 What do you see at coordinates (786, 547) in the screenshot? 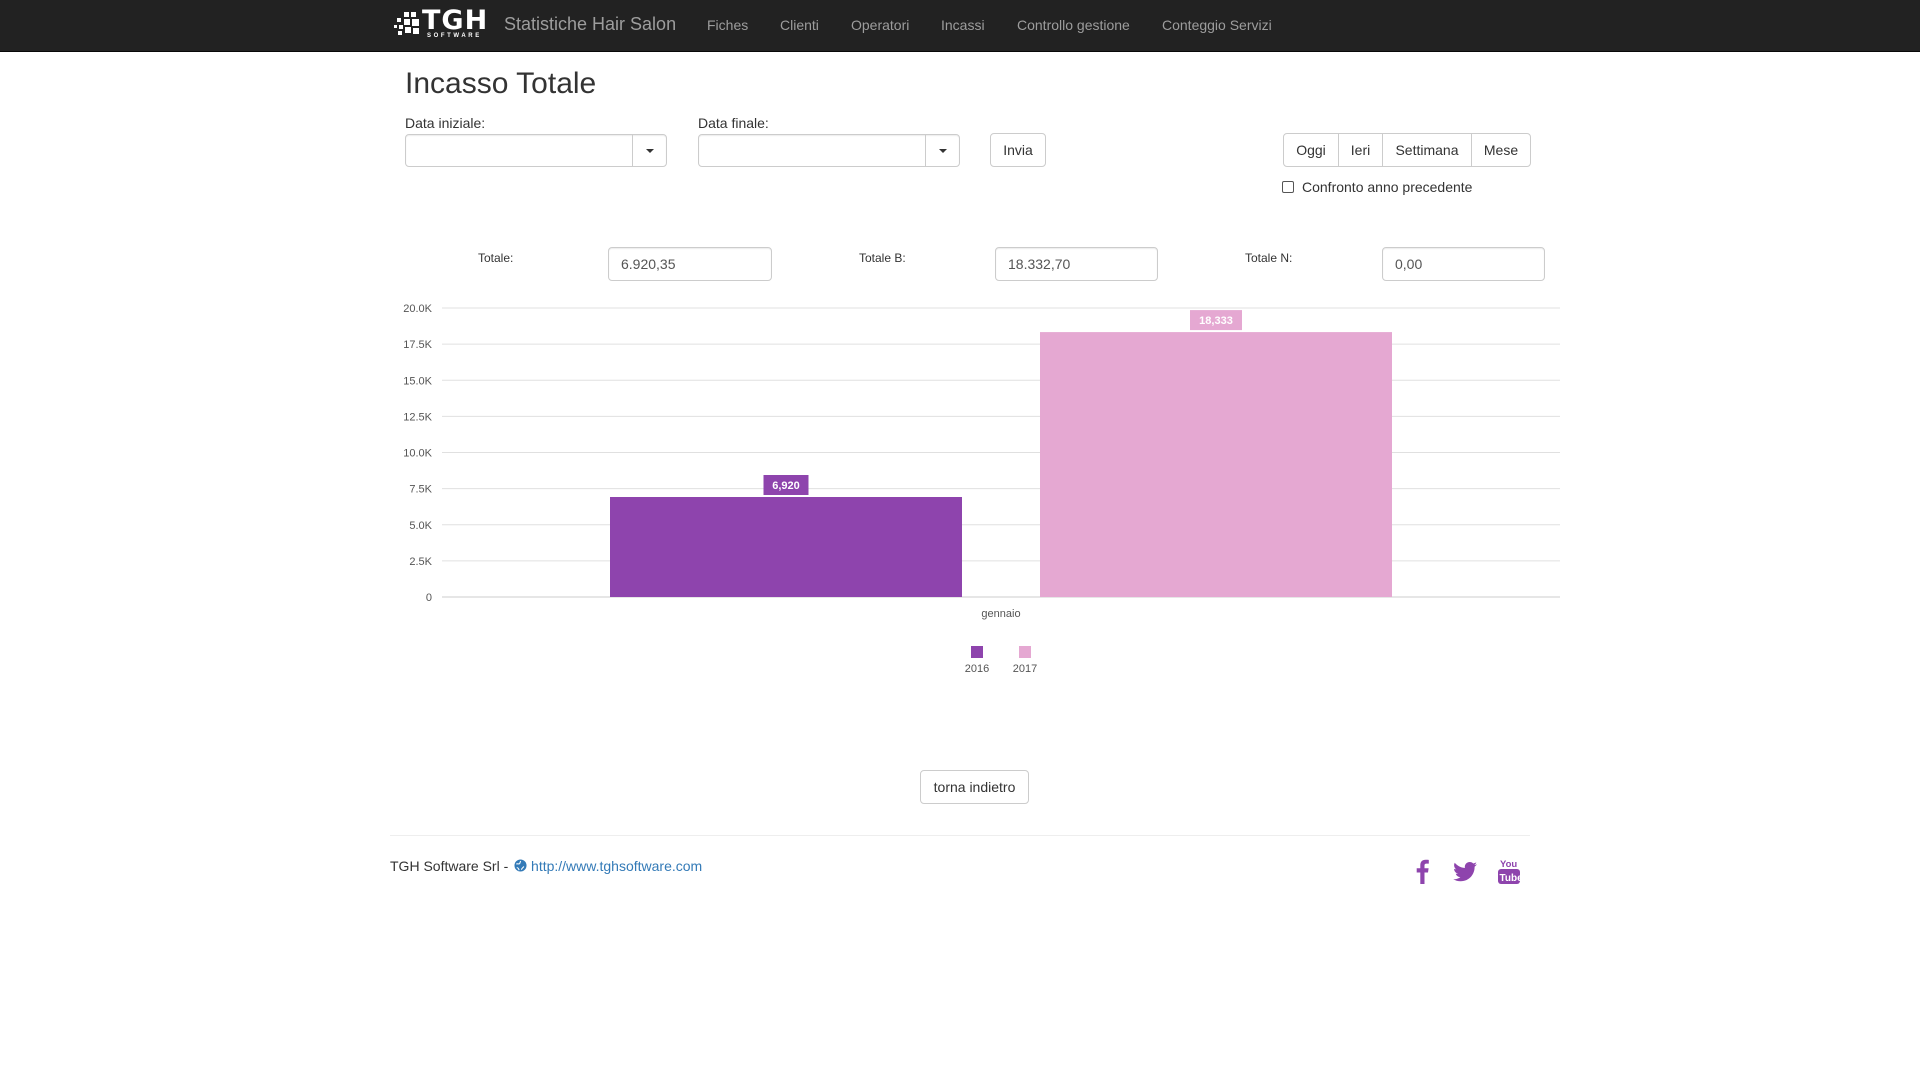
I see `bar-2016` at bounding box center [786, 547].